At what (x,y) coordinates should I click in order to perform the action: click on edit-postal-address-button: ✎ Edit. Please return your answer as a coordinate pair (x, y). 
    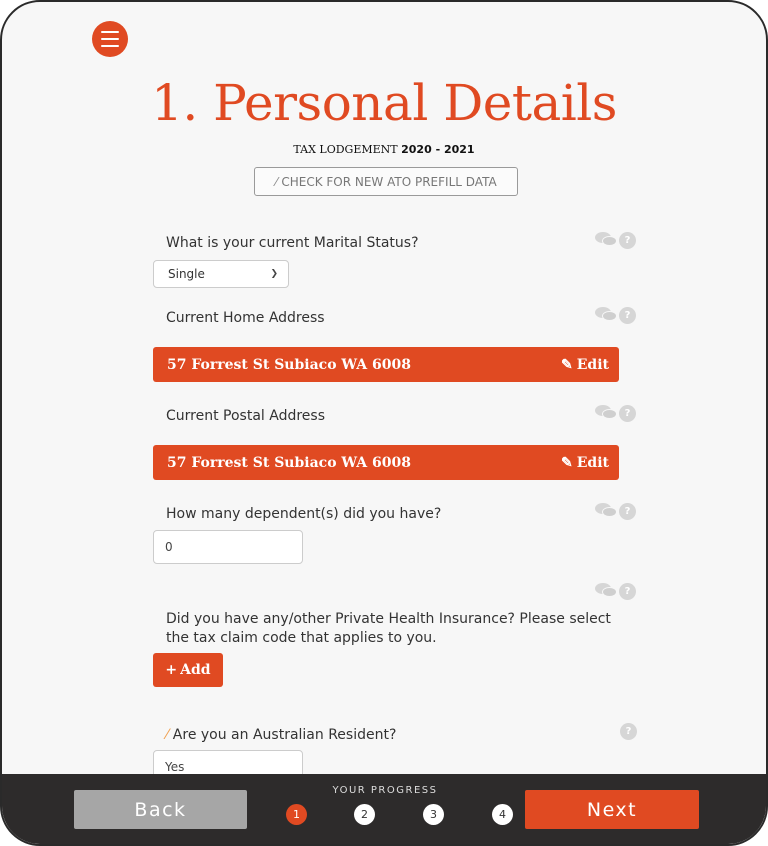
    Looking at the image, I should click on (585, 463).